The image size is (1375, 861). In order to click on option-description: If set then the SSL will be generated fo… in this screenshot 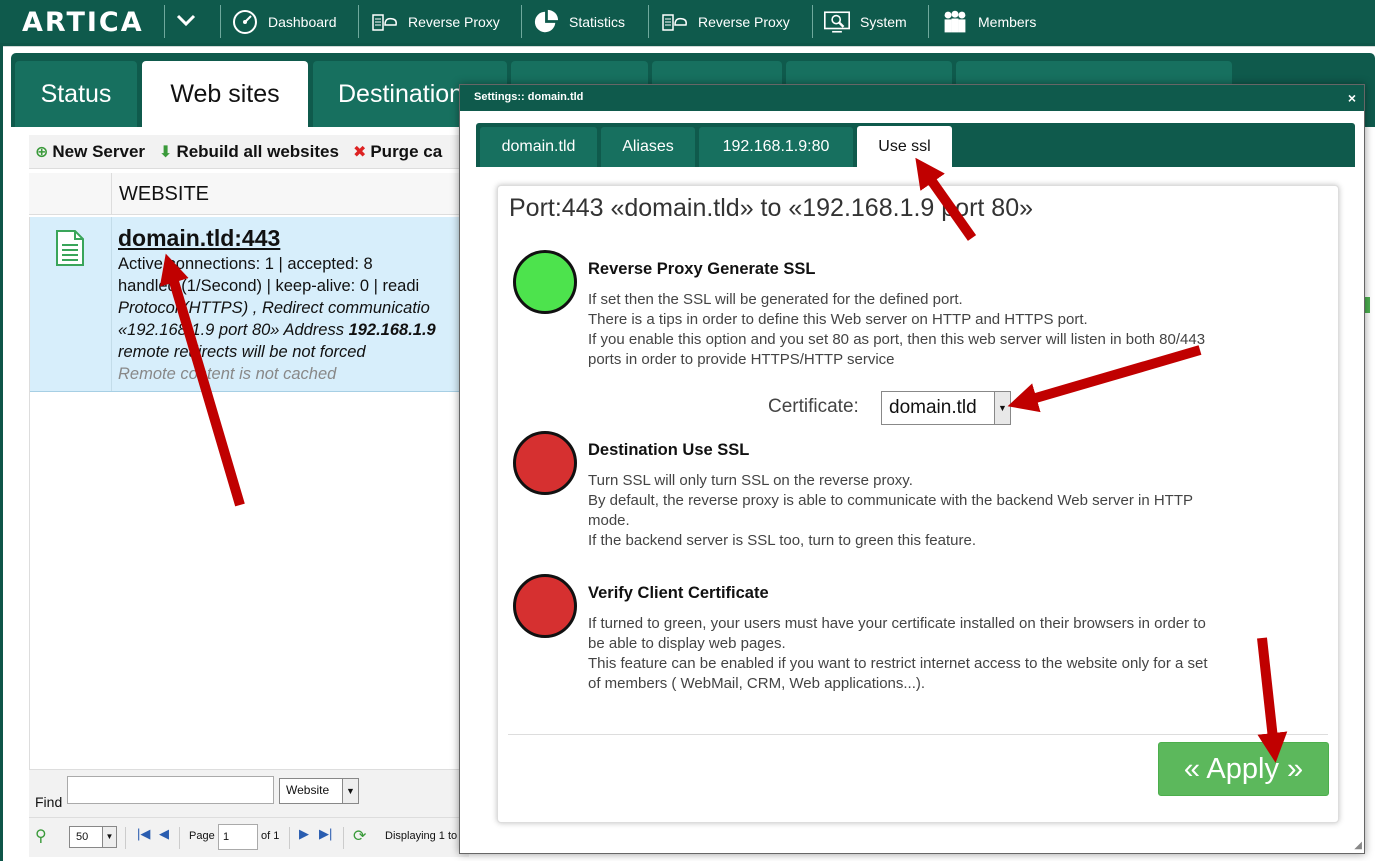, I will do `click(898, 330)`.